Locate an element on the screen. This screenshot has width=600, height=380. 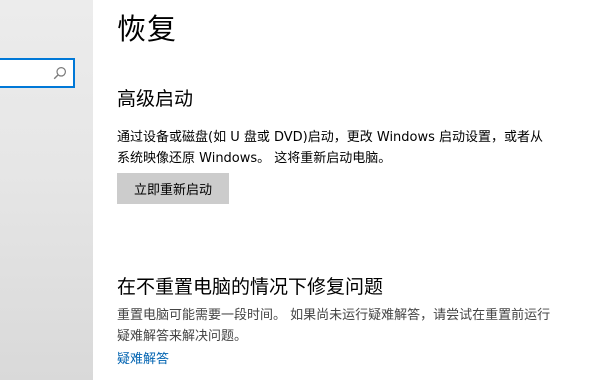
fix-problems-description-line-2: 疑难解答来解决问题。 is located at coordinates (182, 336).